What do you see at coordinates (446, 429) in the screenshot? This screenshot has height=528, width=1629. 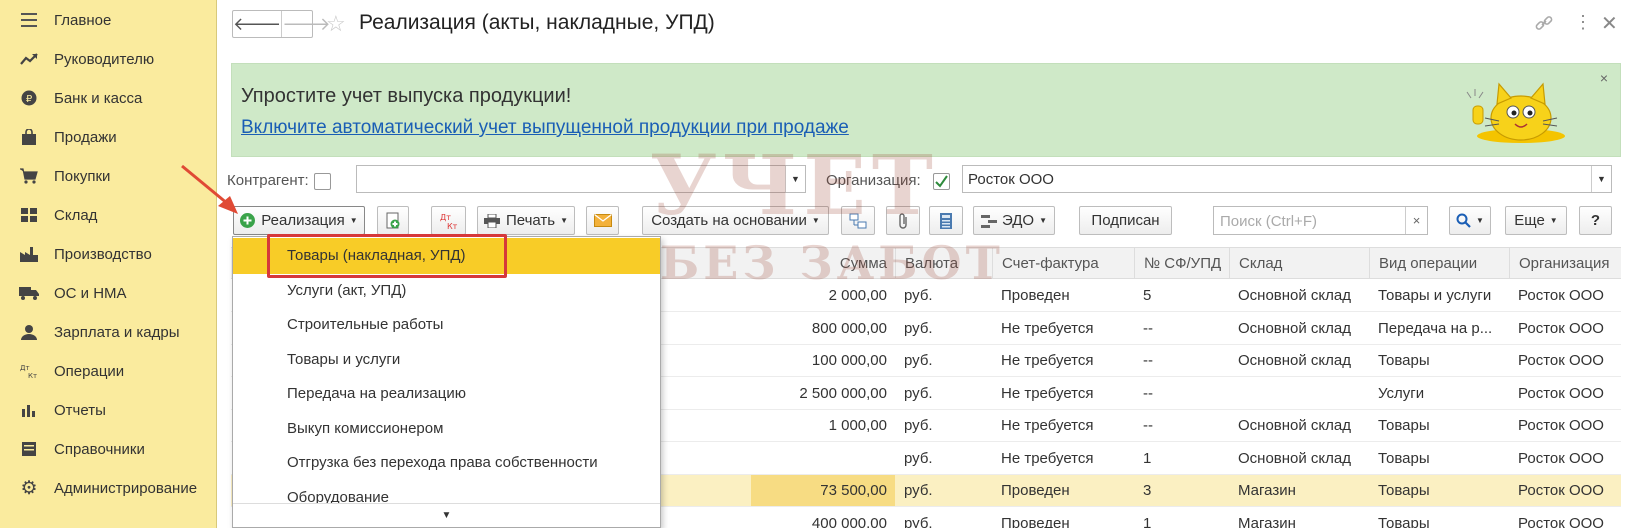 I see `dropdown-item: Выкуп комиссионером` at bounding box center [446, 429].